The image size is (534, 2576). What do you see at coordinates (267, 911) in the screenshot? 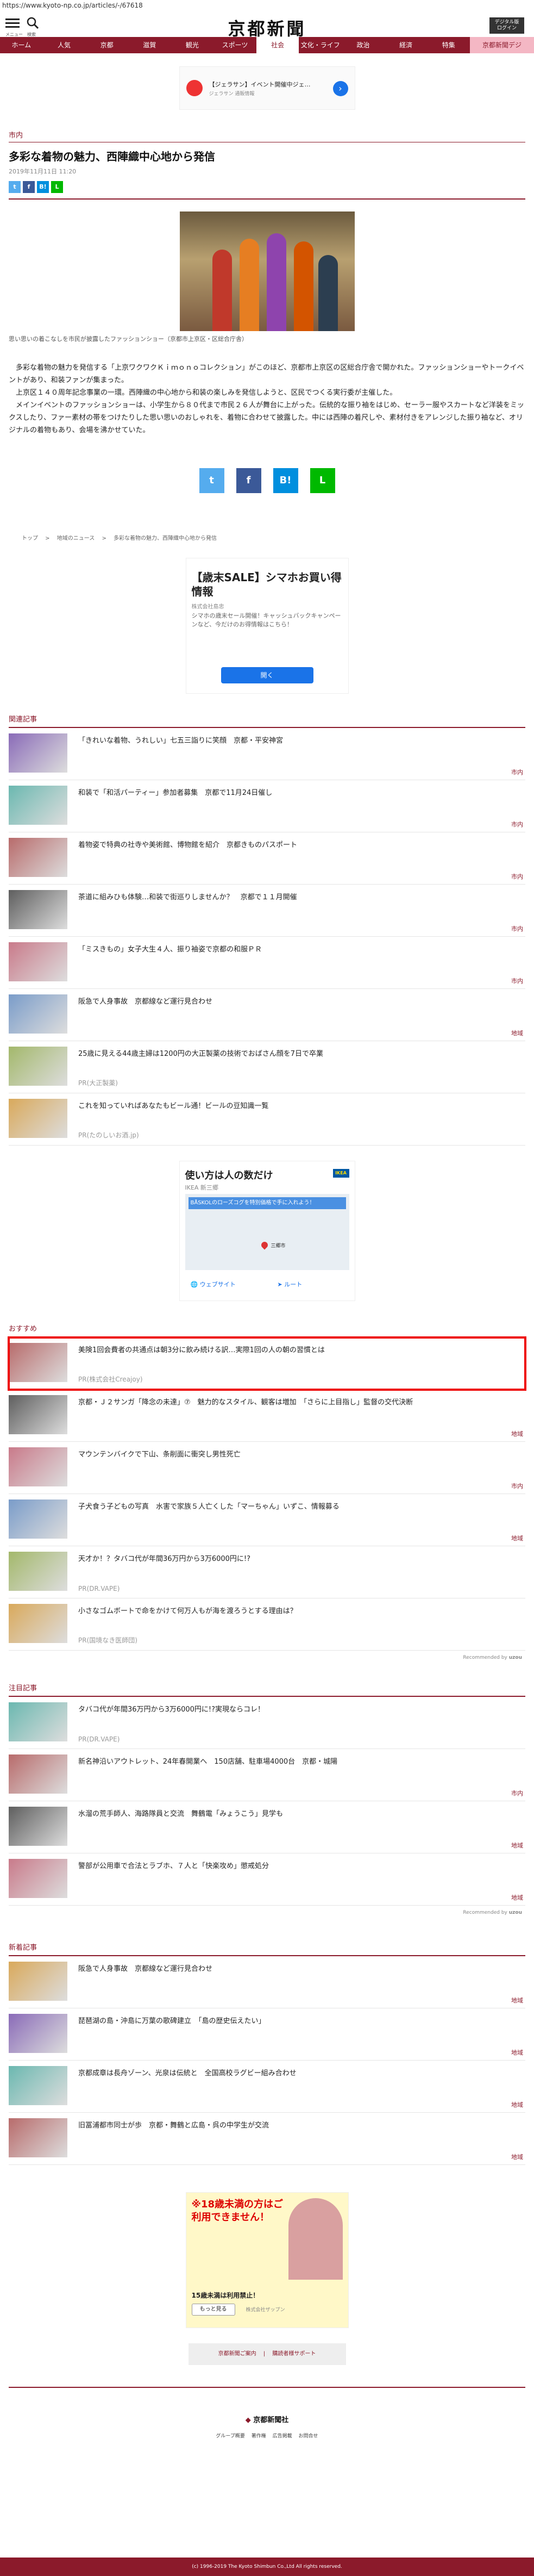
I see `list-item: 茶道に組みひも体験…和装で街巡りしませんか？ 京都で１１月開催 市内` at bounding box center [267, 911].